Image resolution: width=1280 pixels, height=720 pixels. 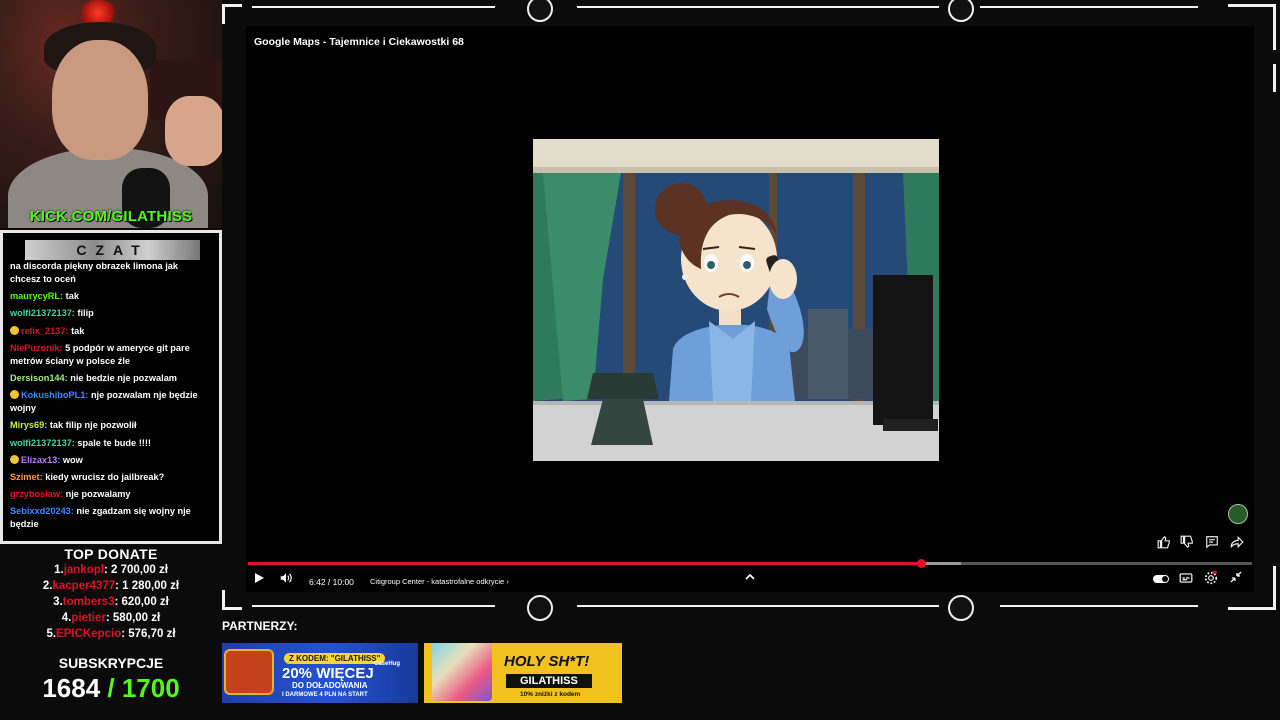 I want to click on donate-rank: 3., so click(x=58, y=602).